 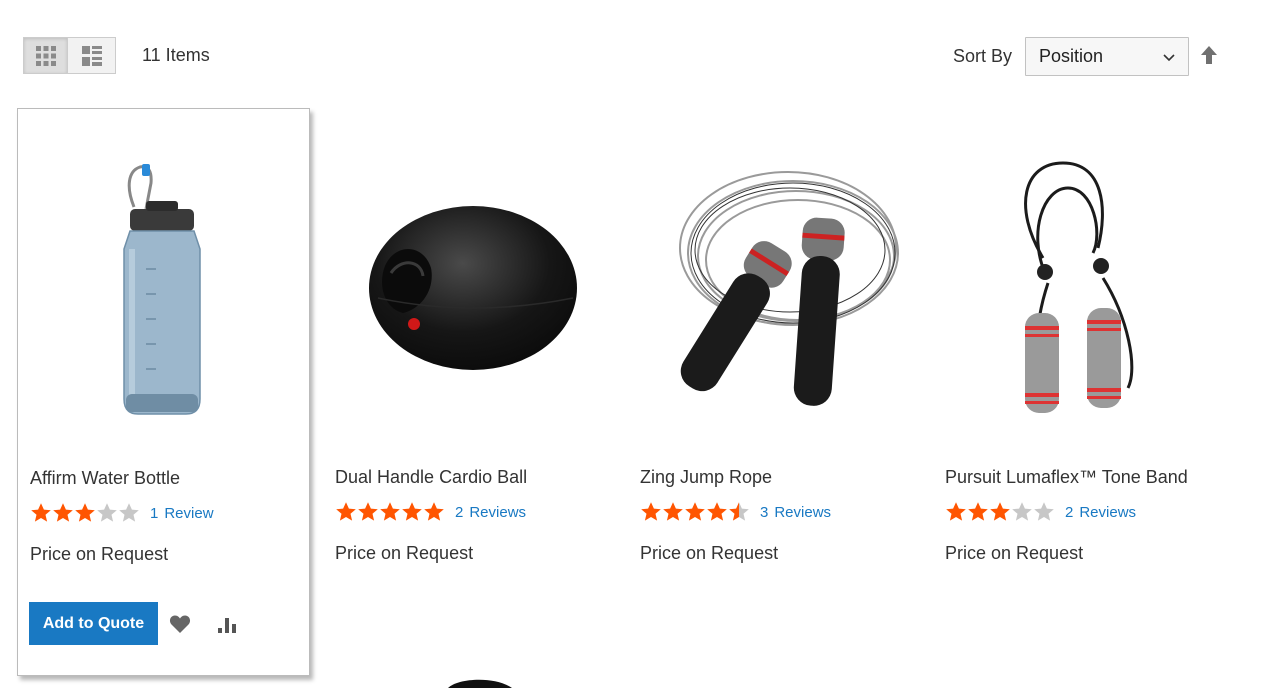 What do you see at coordinates (105, 478) in the screenshot?
I see `product-name: Affirm Water Bottle` at bounding box center [105, 478].